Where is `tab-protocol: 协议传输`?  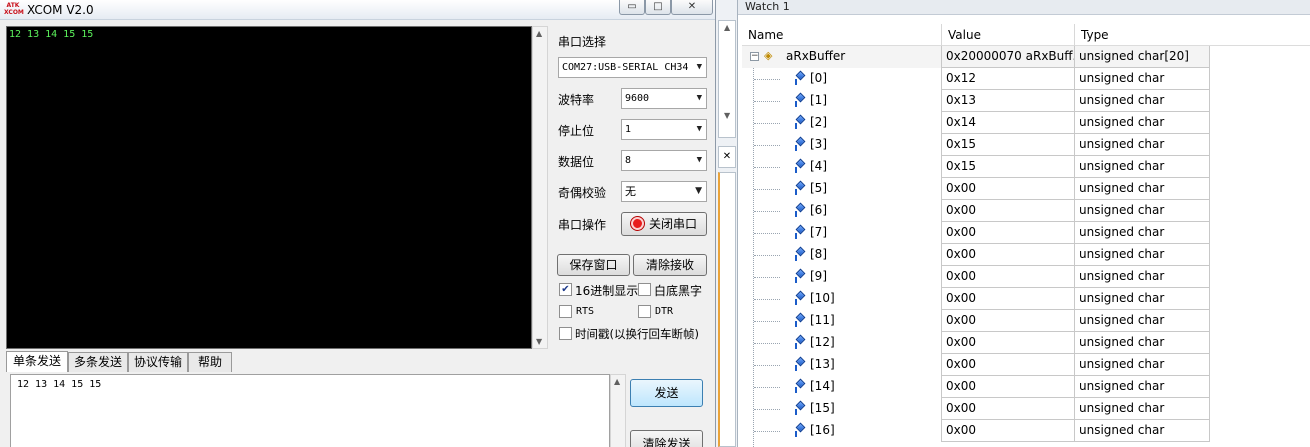
tab-protocol: 协议传输 is located at coordinates (158, 362).